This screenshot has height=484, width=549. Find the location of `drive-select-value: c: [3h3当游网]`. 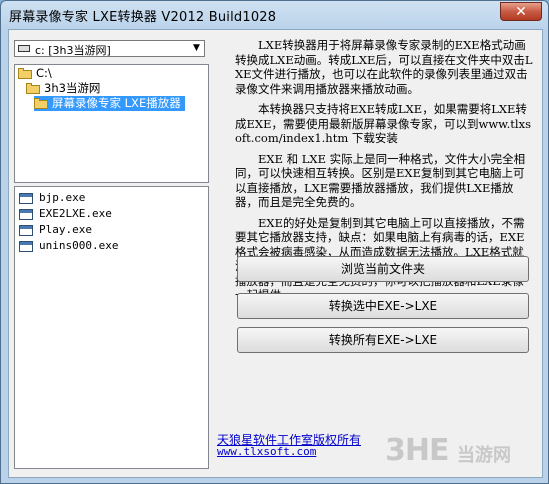

drive-select-value: c: [3h3当游网] is located at coordinates (73, 50).